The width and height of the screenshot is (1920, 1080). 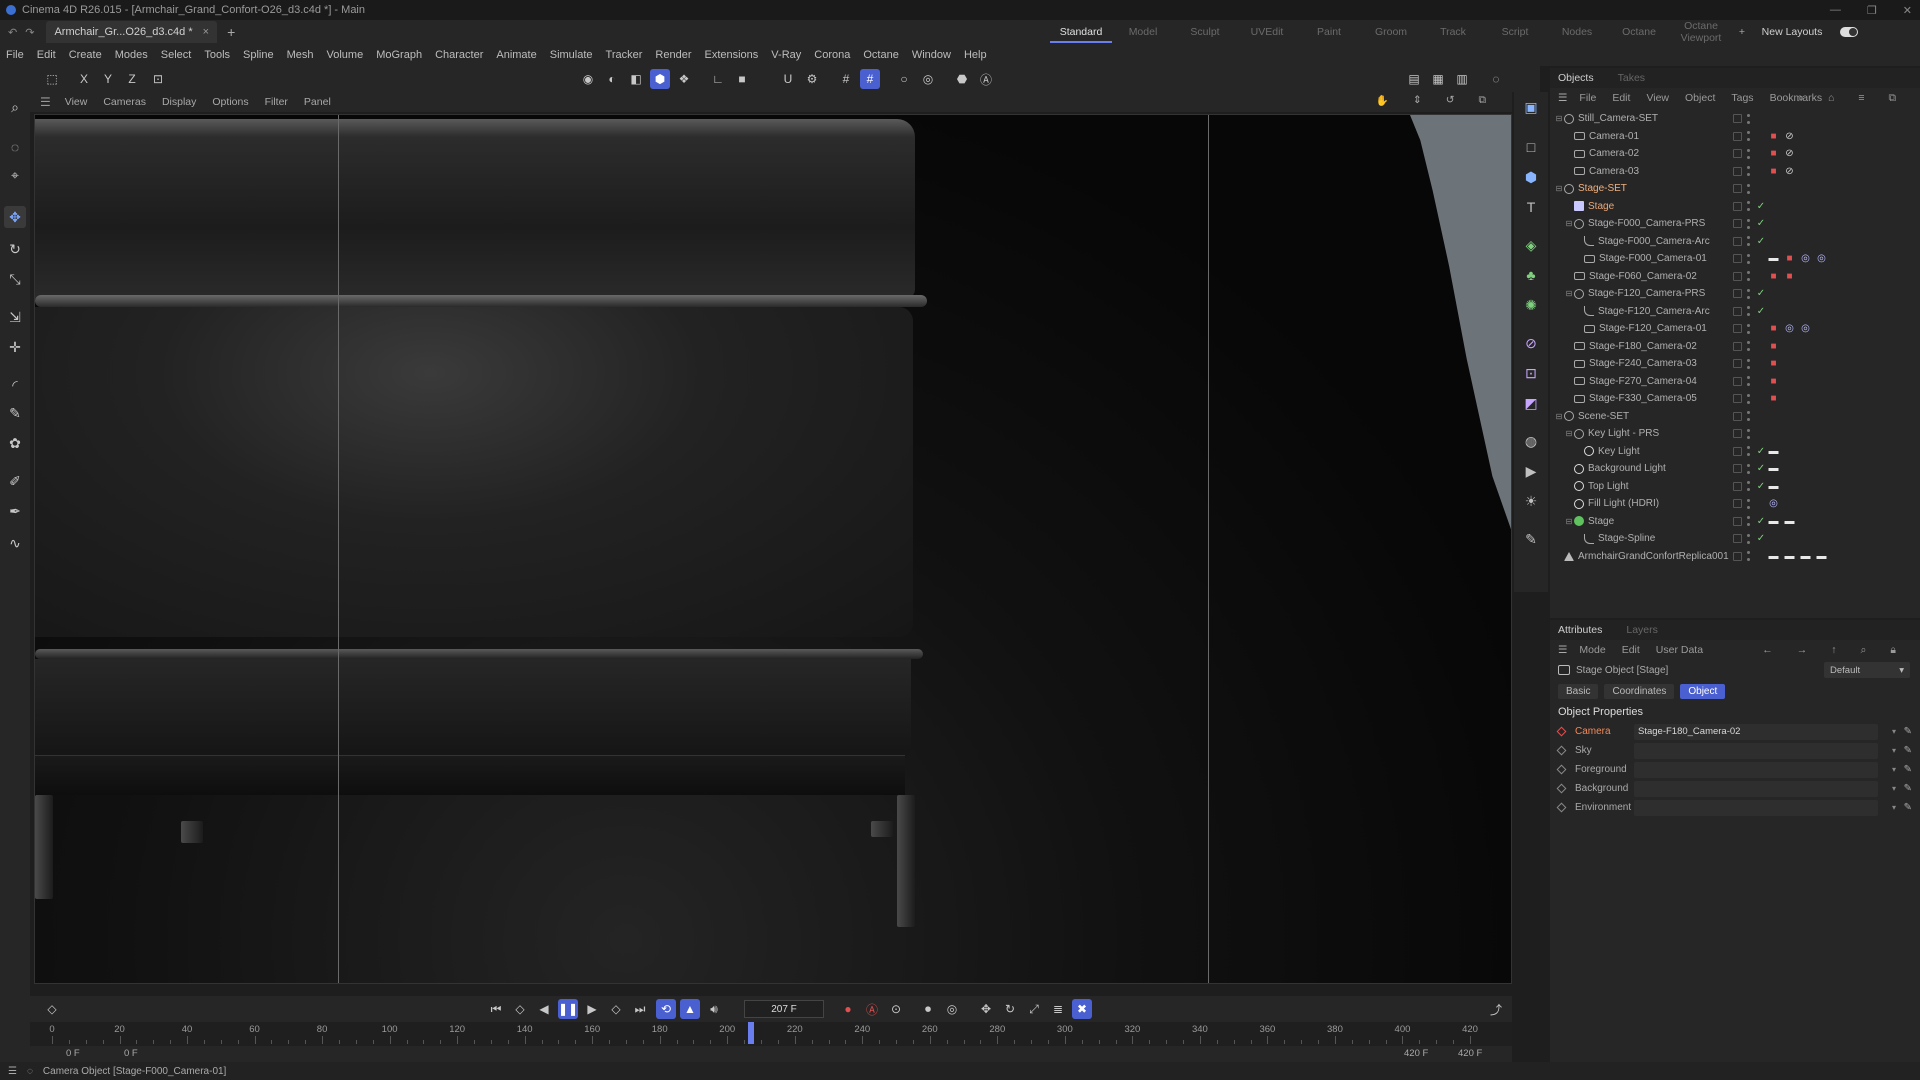 What do you see at coordinates (1735, 399) in the screenshot?
I see `tree-row: Stage-F330_Camera-05 ■` at bounding box center [1735, 399].